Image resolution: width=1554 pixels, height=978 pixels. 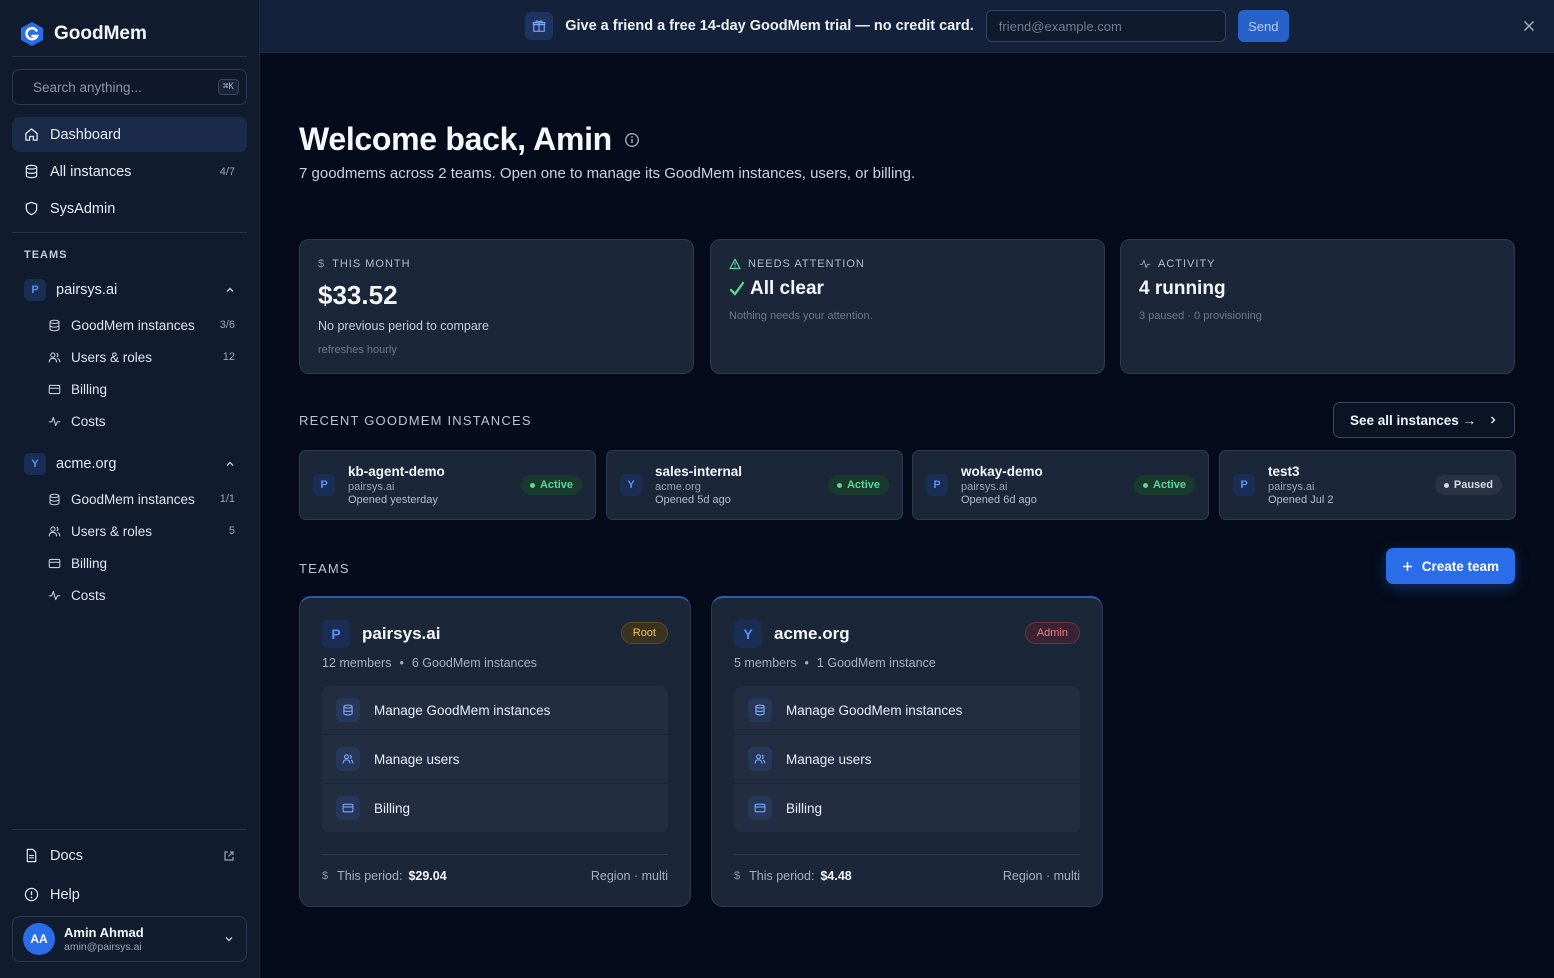 I want to click on nav-help: Help, so click(x=129, y=894).